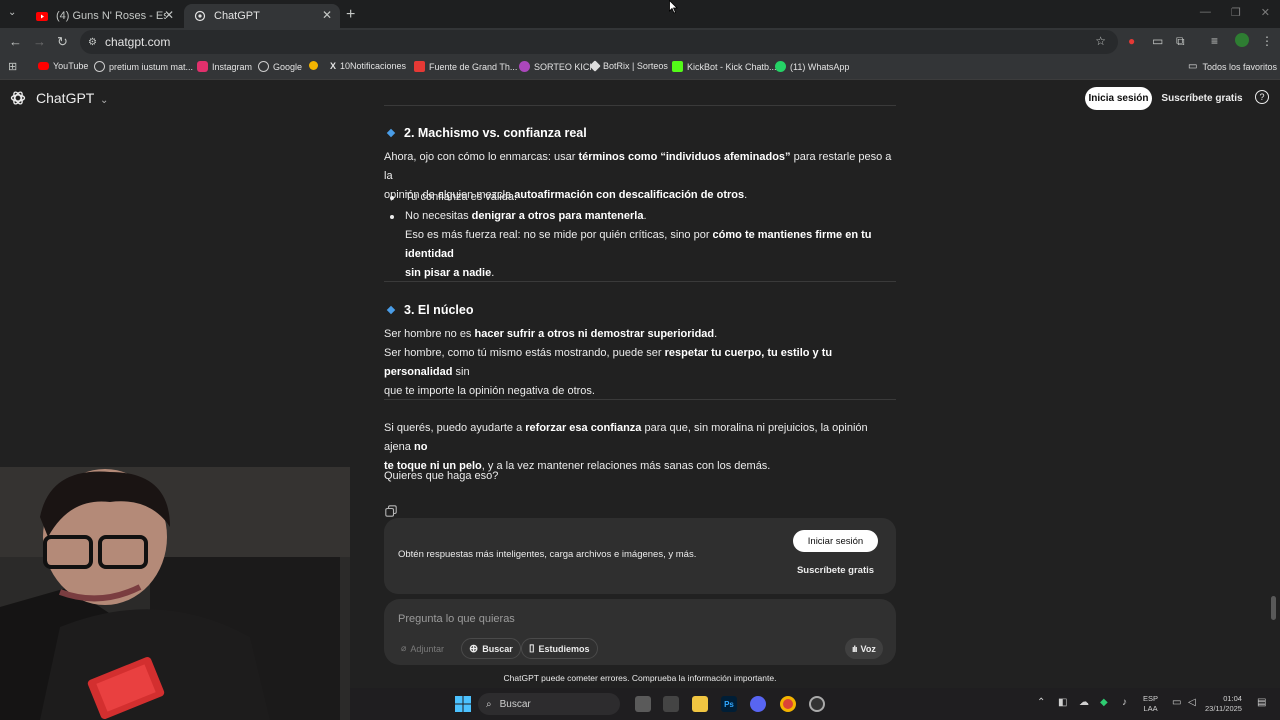 The height and width of the screenshot is (720, 1280). What do you see at coordinates (1157, 41) in the screenshot?
I see `extension-card-icon: ▭` at bounding box center [1157, 41].